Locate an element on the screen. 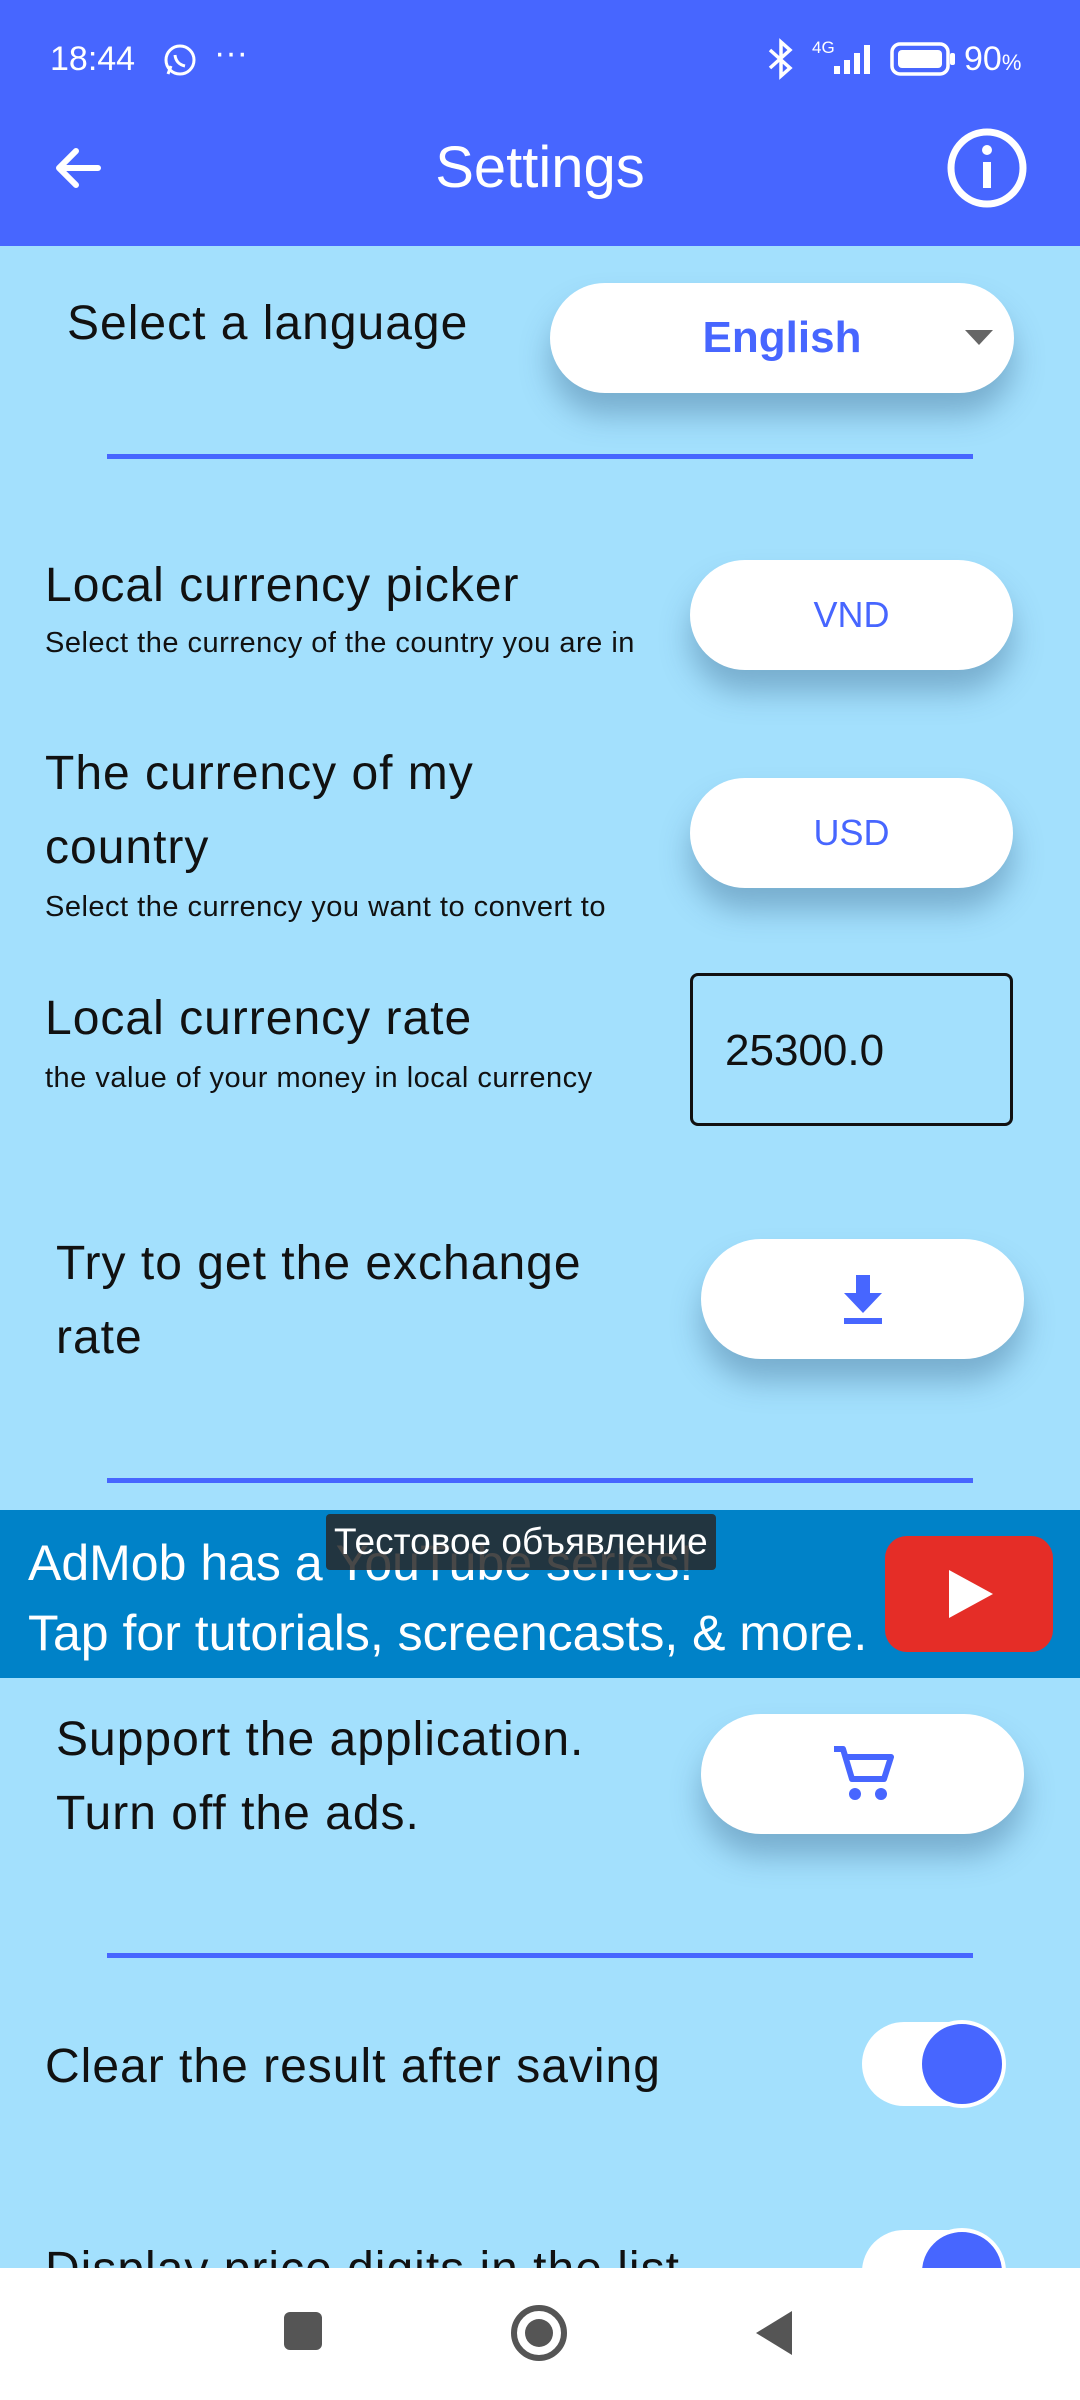  recents-square-icon is located at coordinates (303, 2331).